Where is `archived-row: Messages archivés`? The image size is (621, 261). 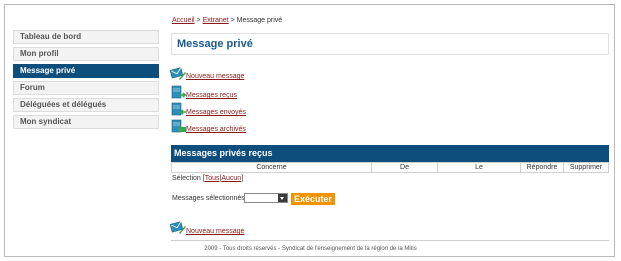 archived-row: Messages archivés is located at coordinates (220, 127).